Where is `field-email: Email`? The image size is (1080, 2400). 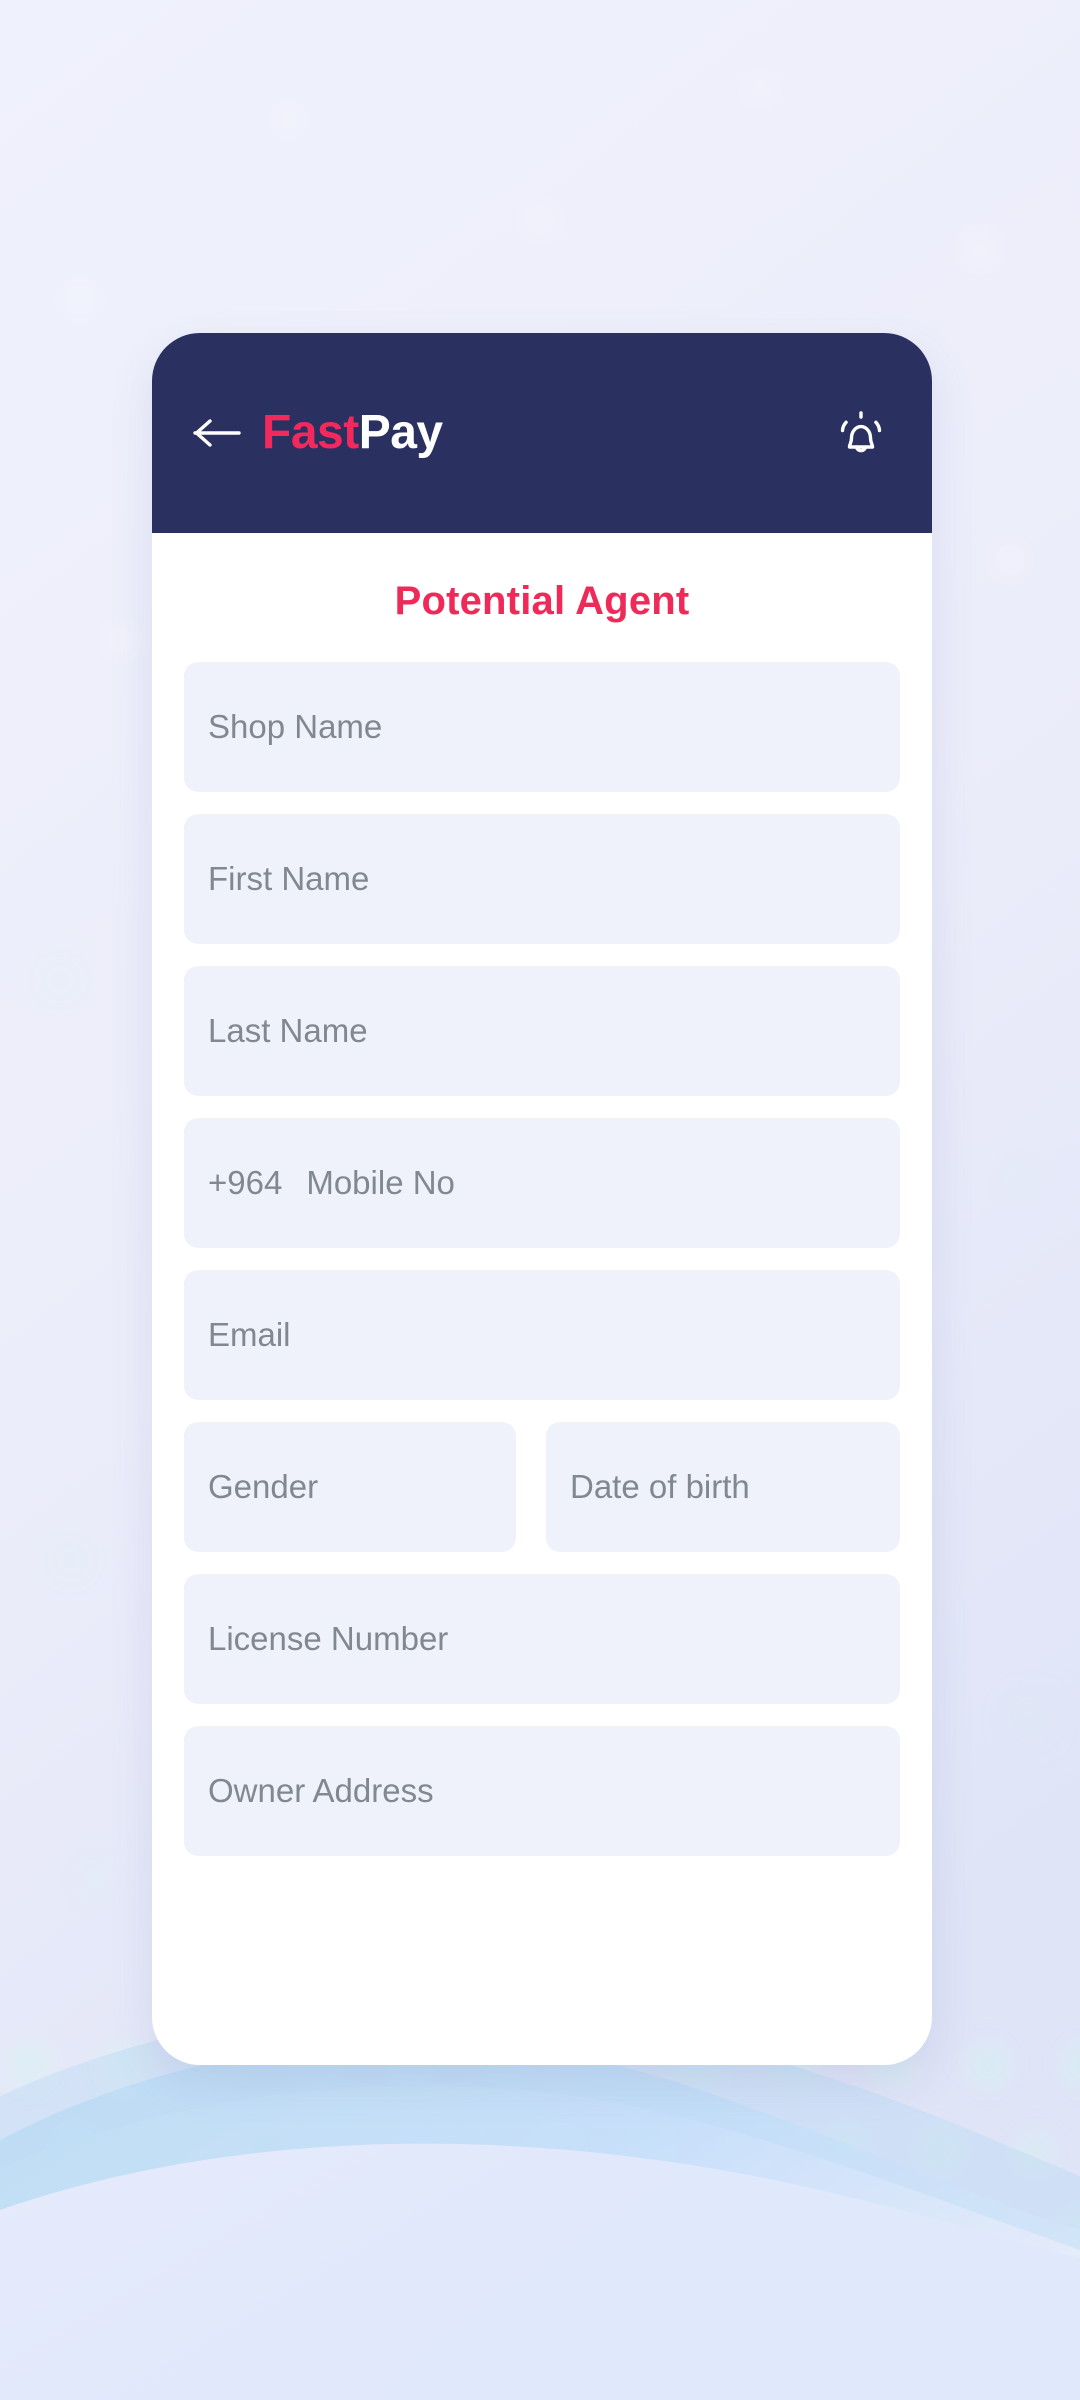
field-email: Email is located at coordinates (542, 1335).